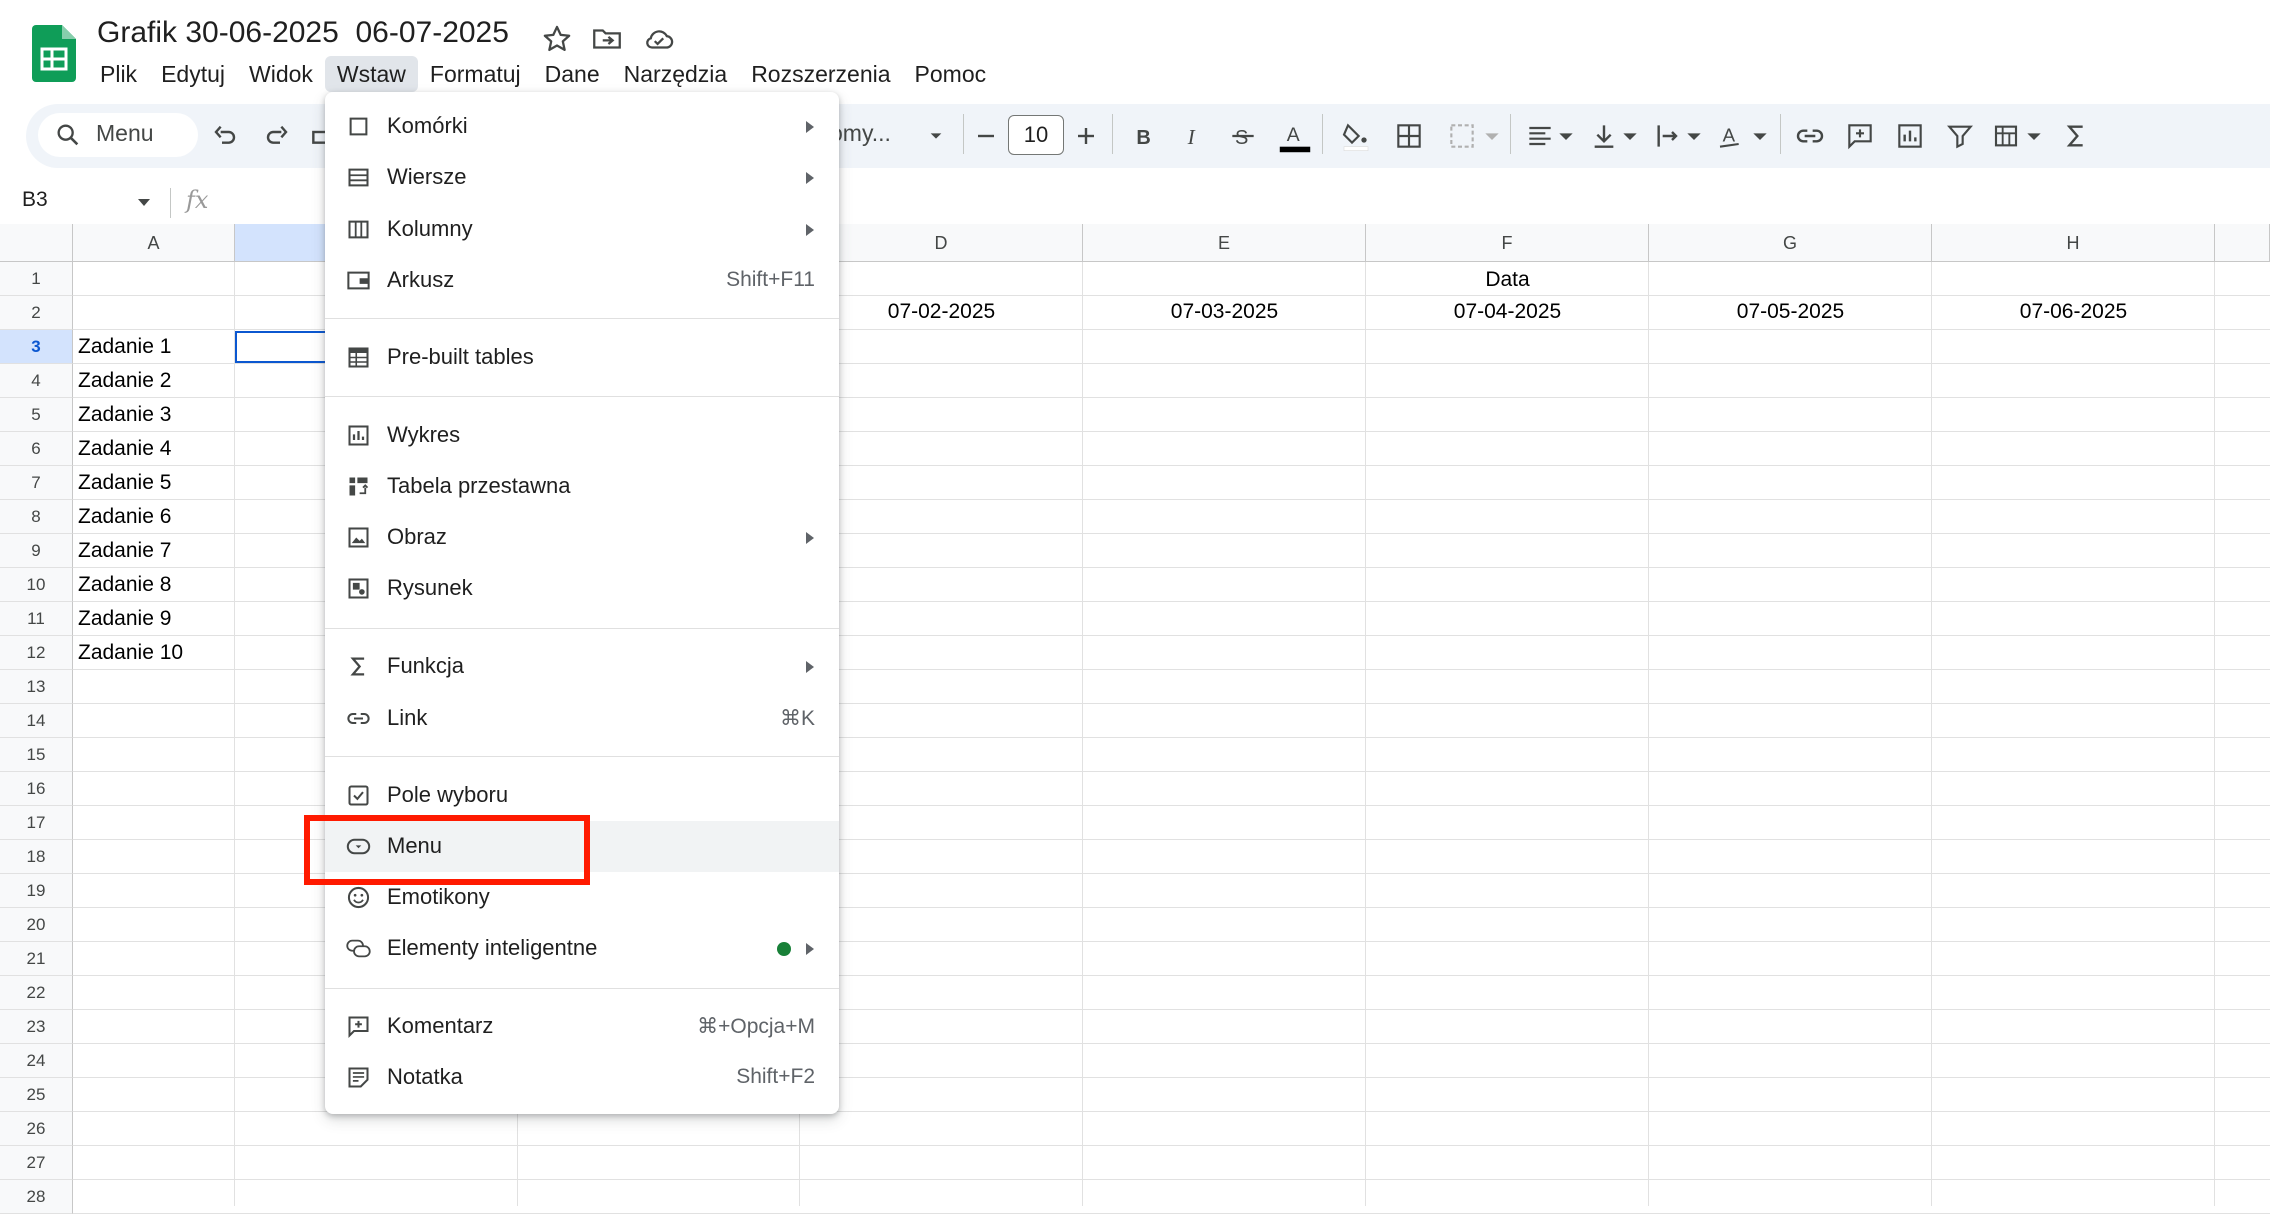 The image size is (2270, 1214). I want to click on row-header-10: 10, so click(36, 585).